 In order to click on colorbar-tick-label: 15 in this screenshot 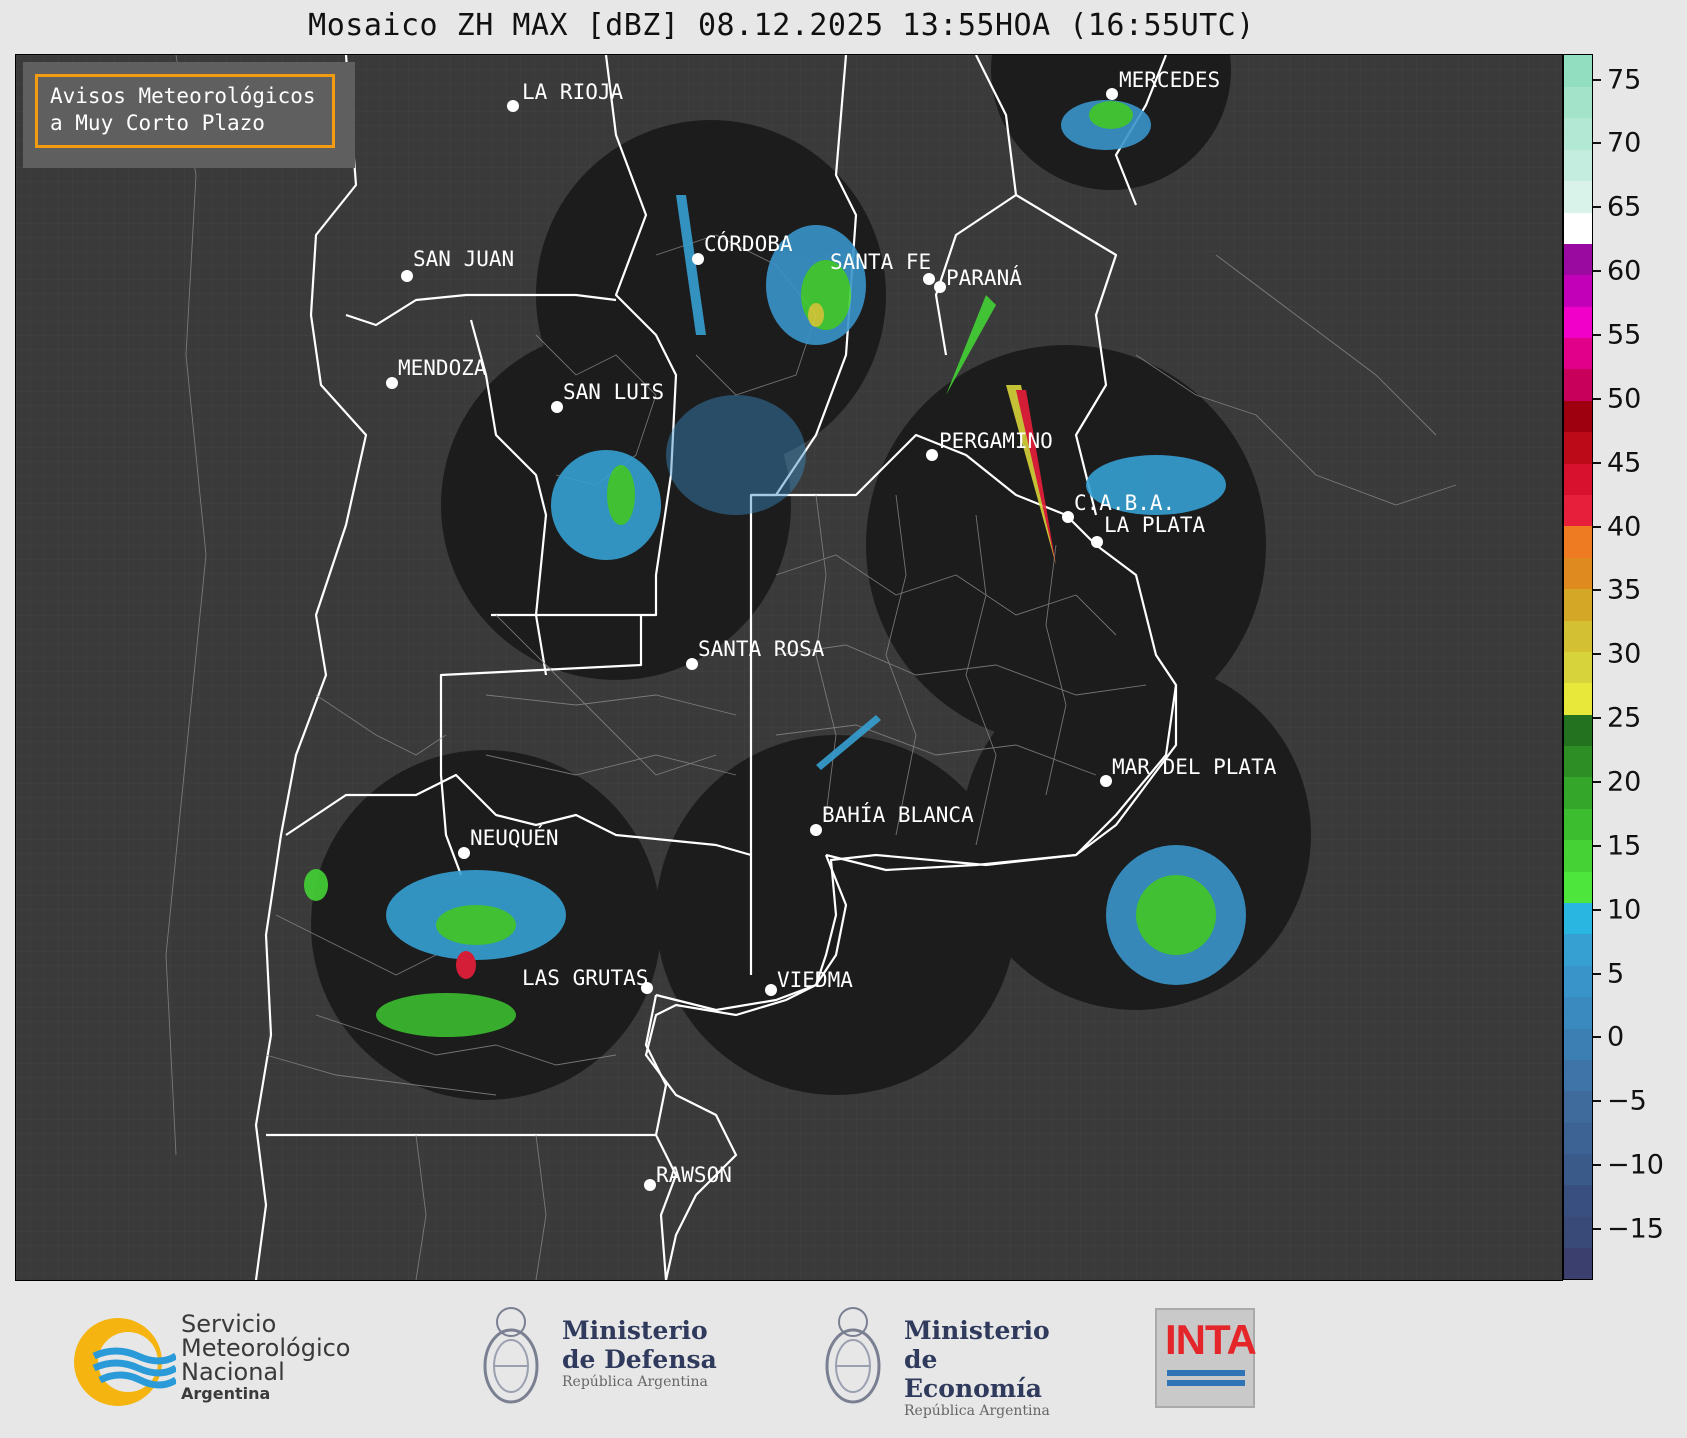, I will do `click(1624, 846)`.